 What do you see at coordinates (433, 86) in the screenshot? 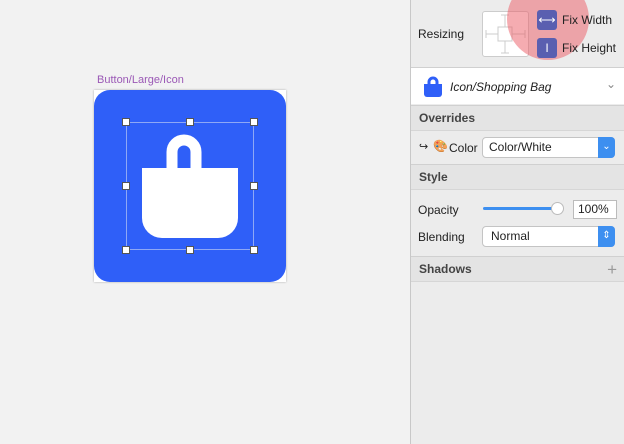
I see `shopping-bag-symbol-icon` at bounding box center [433, 86].